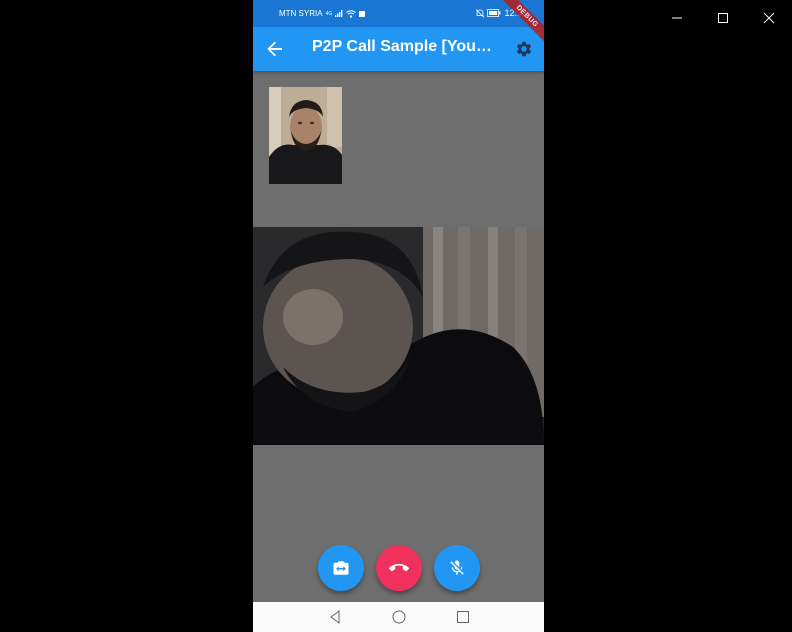 The image size is (792, 632). I want to click on minimize-button, so click(677, 18).